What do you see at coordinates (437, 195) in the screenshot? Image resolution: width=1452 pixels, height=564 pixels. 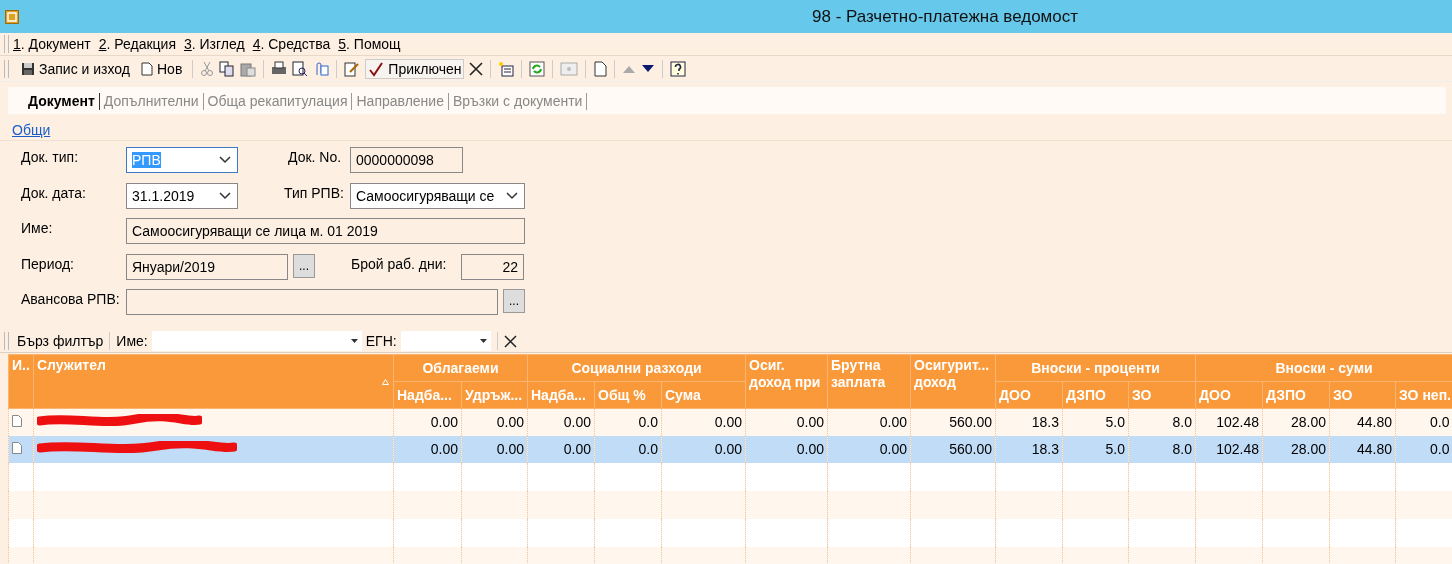 I see `rpv-type-dropdown: Самоосигуряващи се` at bounding box center [437, 195].